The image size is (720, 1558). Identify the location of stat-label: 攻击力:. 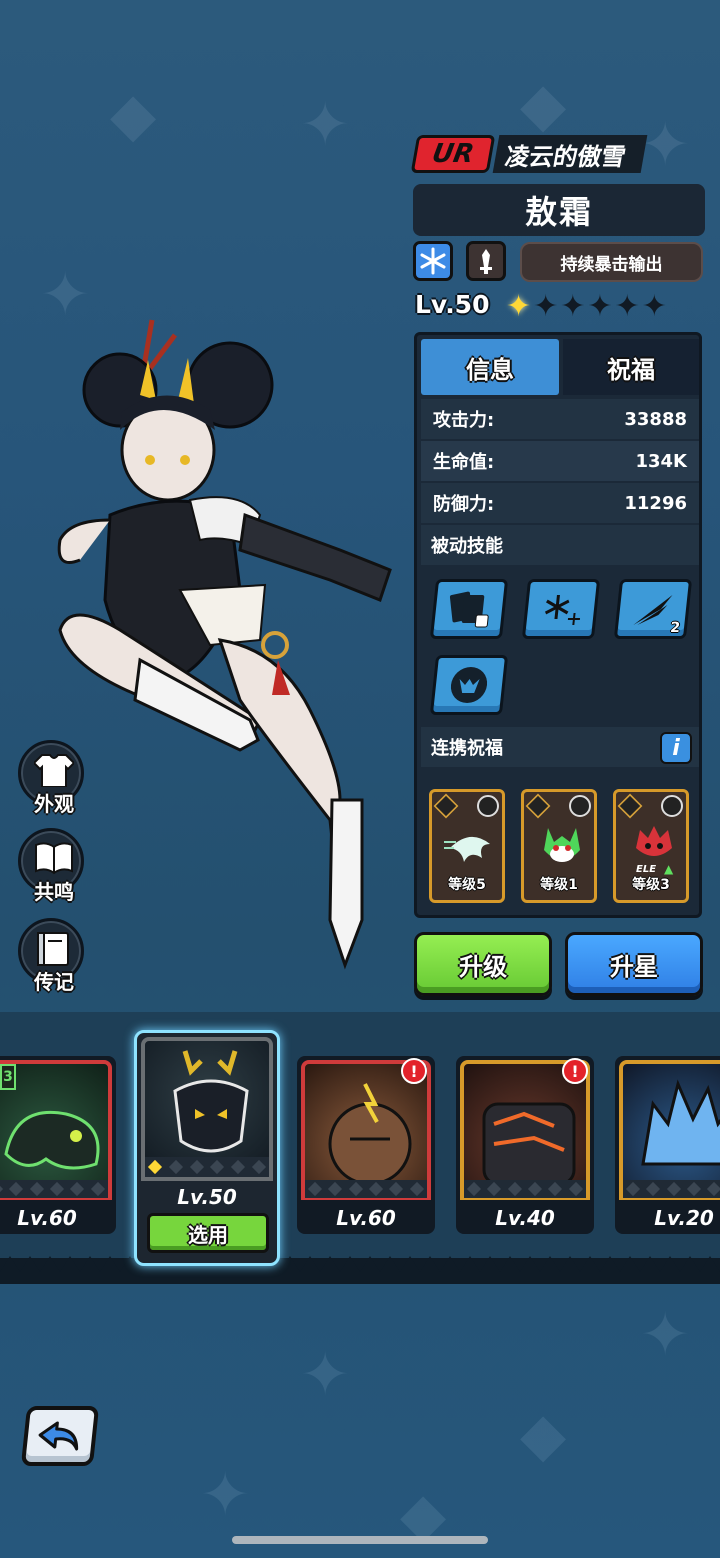
(464, 420).